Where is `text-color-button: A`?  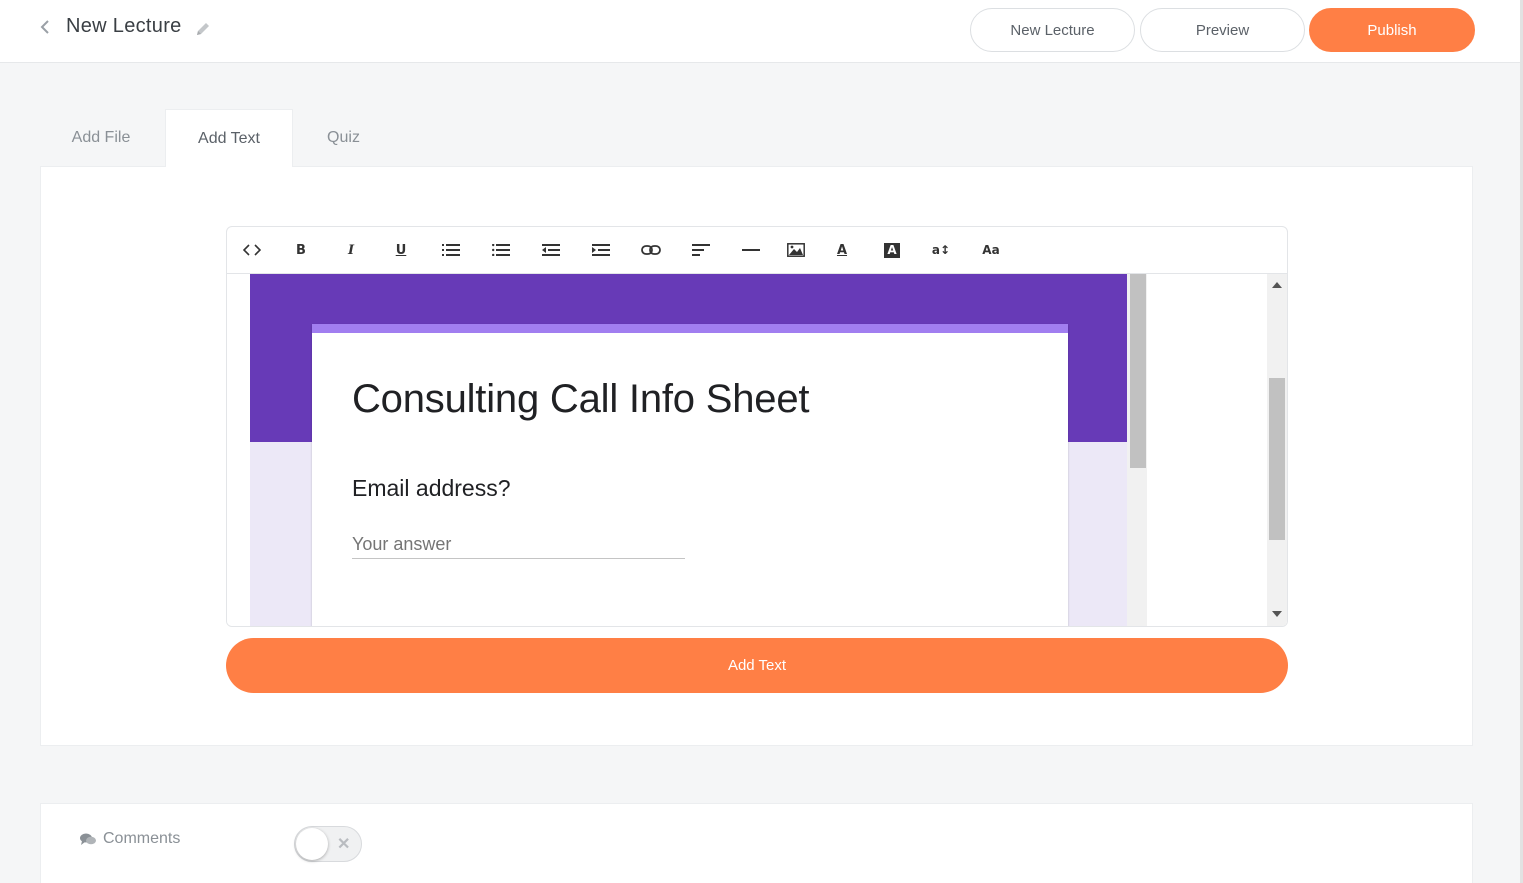 text-color-button: A is located at coordinates (842, 250).